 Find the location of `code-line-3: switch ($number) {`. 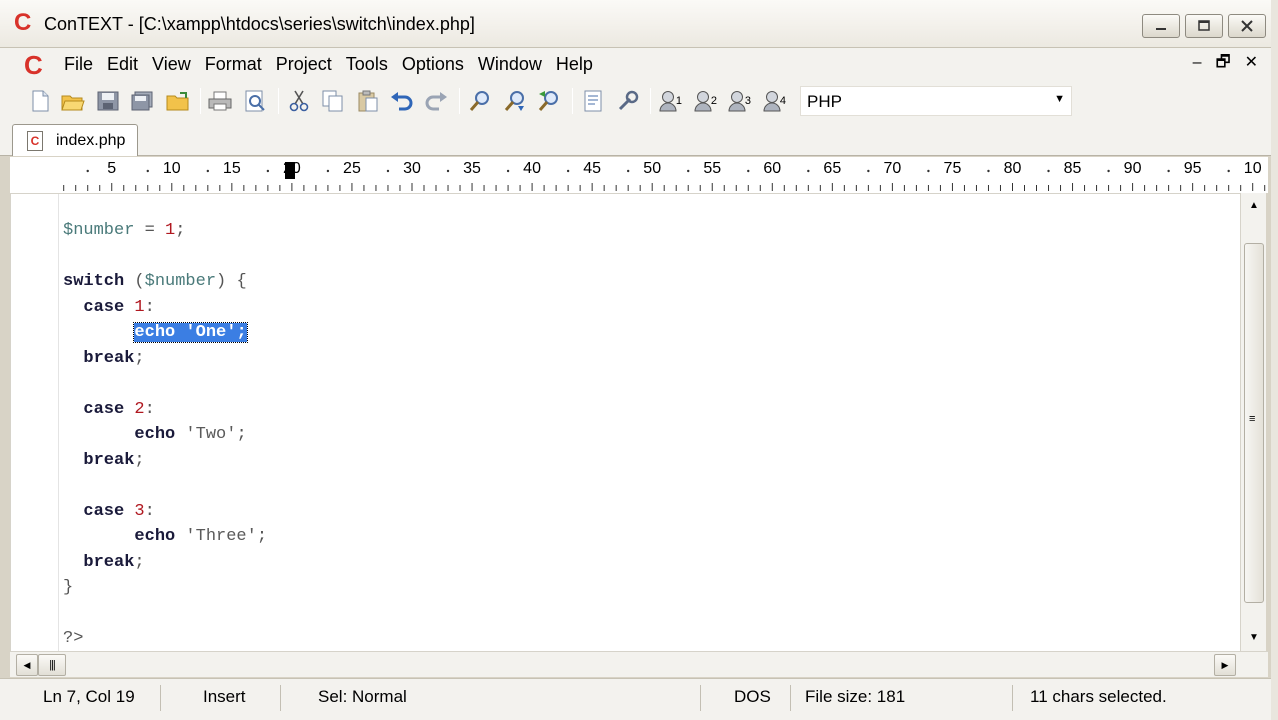

code-line-3: switch ($number) { is located at coordinates (155, 281).